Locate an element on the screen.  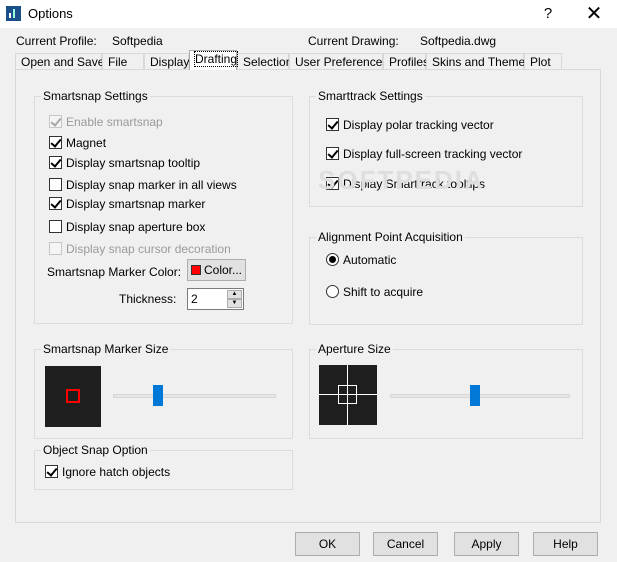
full-screen-tracking-checkbox: Display full-screen tracking vector is located at coordinates (424, 155).